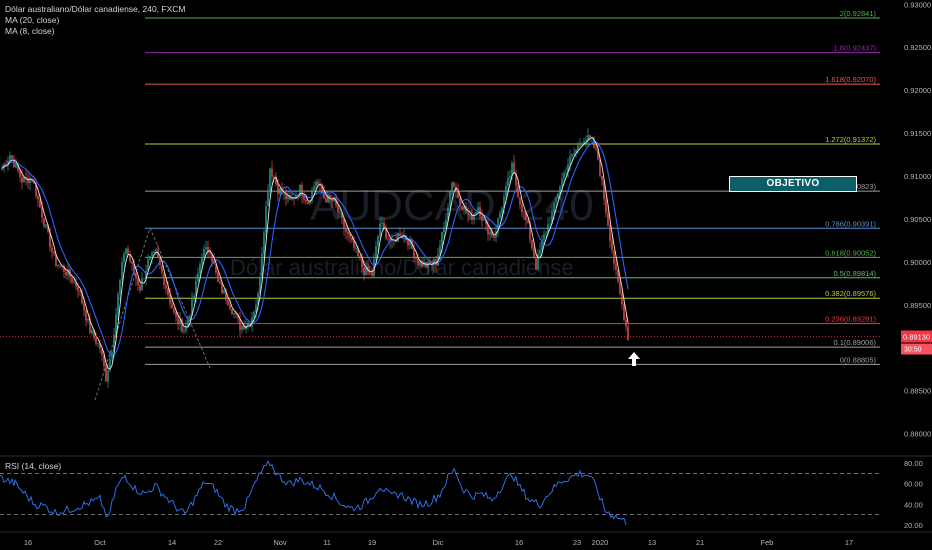  Describe the element at coordinates (916, 342) in the screenshot. I see `last-price-tag: 0.89130 30:50` at that location.